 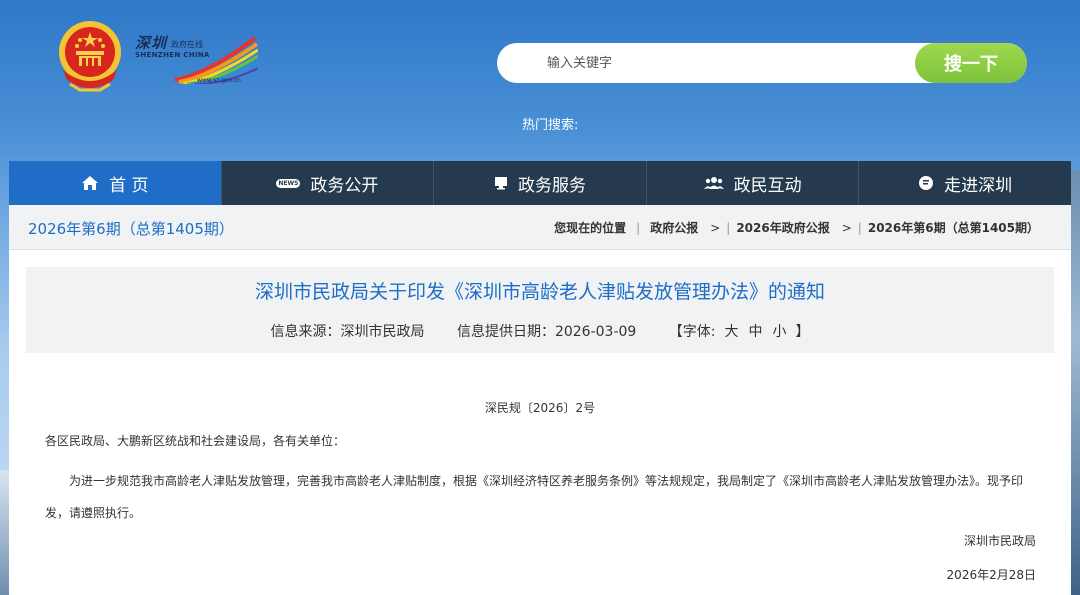 I want to click on article-source: 信息来源：深圳市民政局, so click(x=347, y=332).